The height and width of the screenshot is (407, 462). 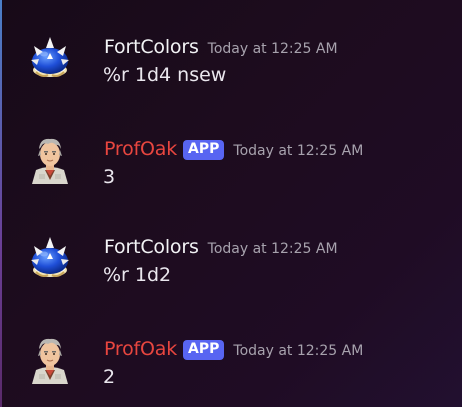 I want to click on message-content: %r 1d2, so click(x=137, y=275).